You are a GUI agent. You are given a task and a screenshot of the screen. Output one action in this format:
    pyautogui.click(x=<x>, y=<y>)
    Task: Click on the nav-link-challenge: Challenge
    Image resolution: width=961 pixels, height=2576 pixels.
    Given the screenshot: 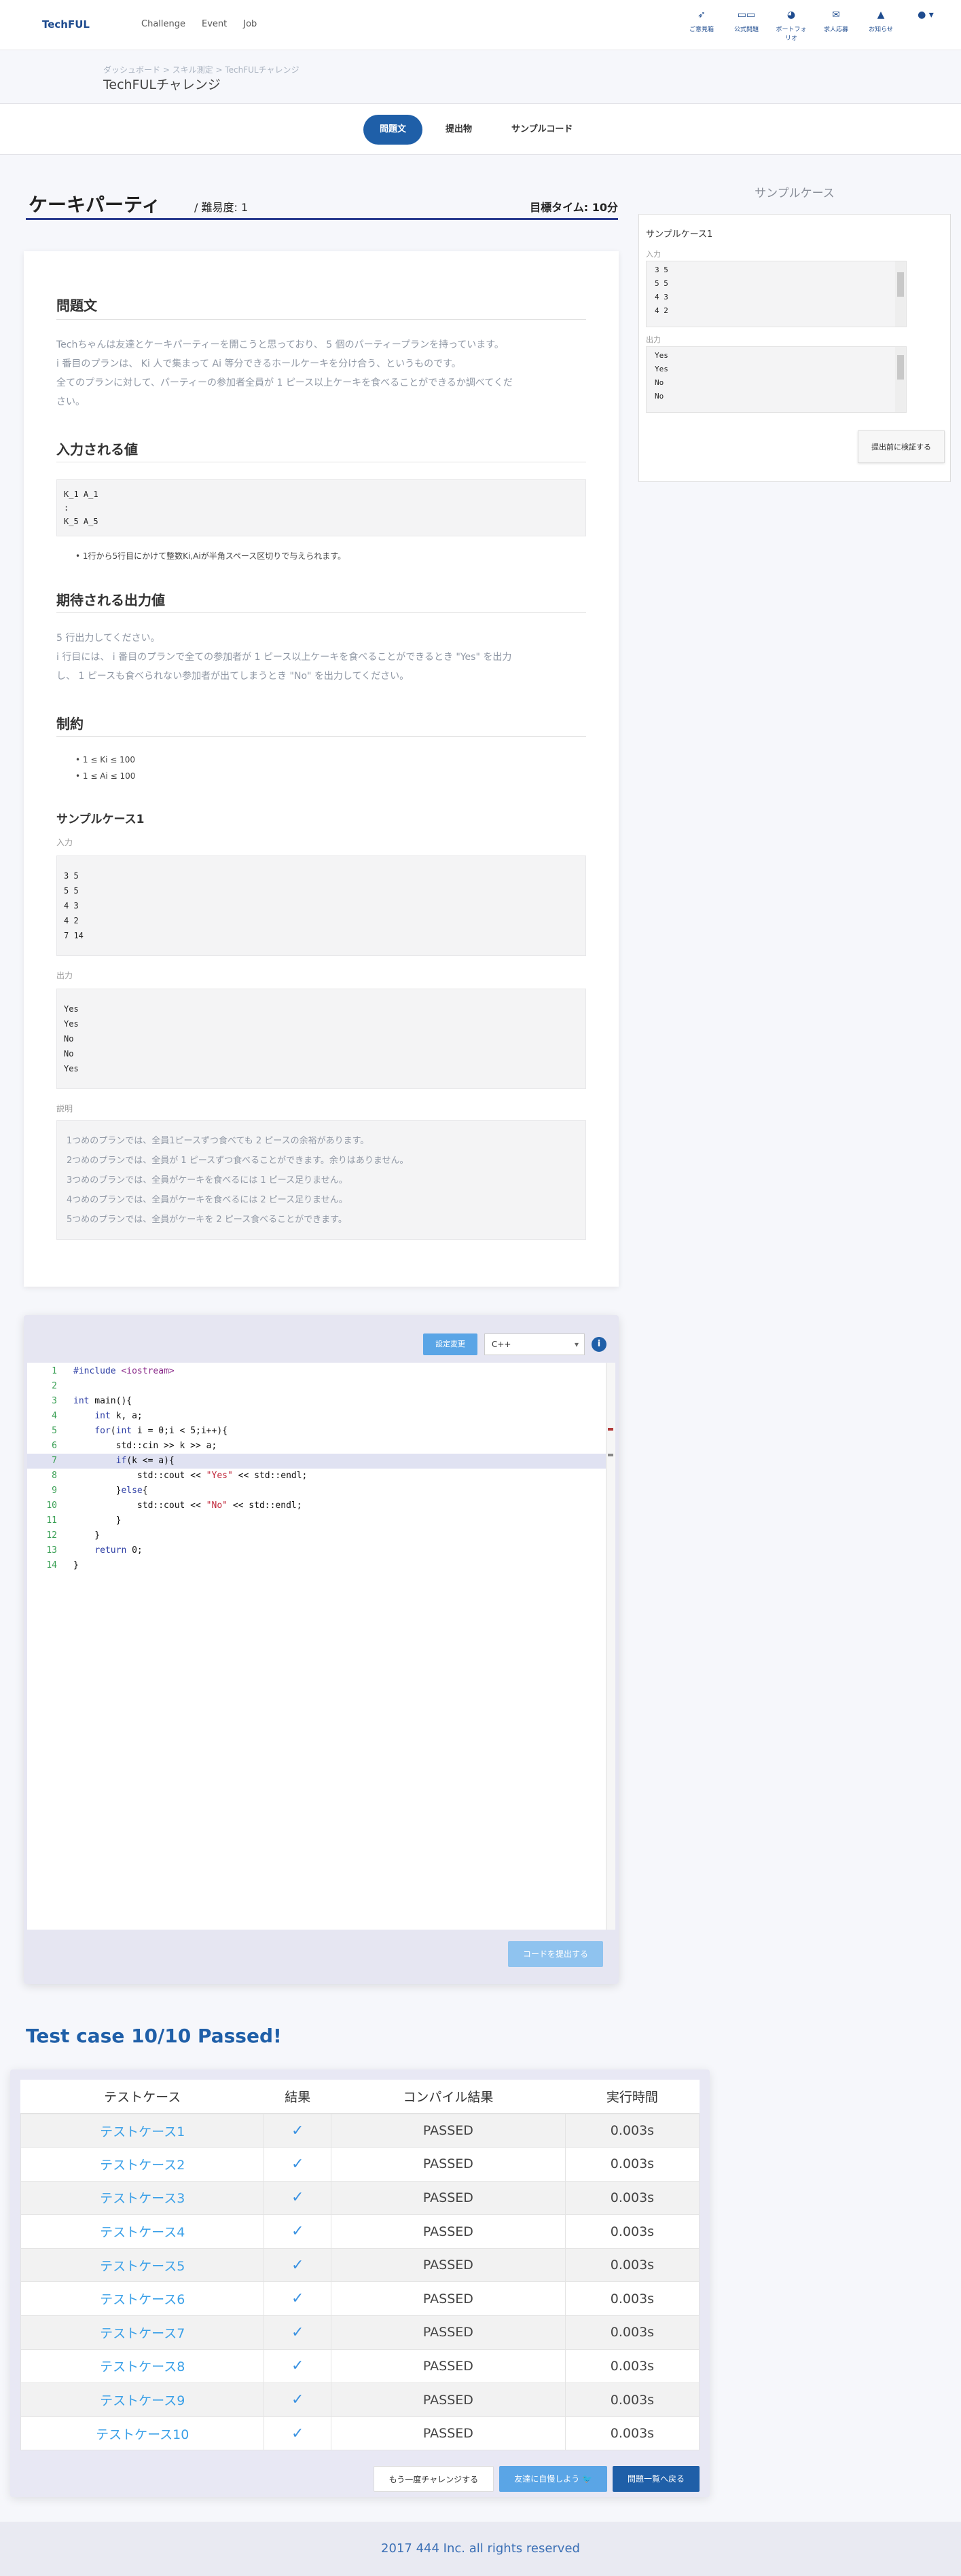 What is the action you would take?
    pyautogui.click(x=163, y=24)
    